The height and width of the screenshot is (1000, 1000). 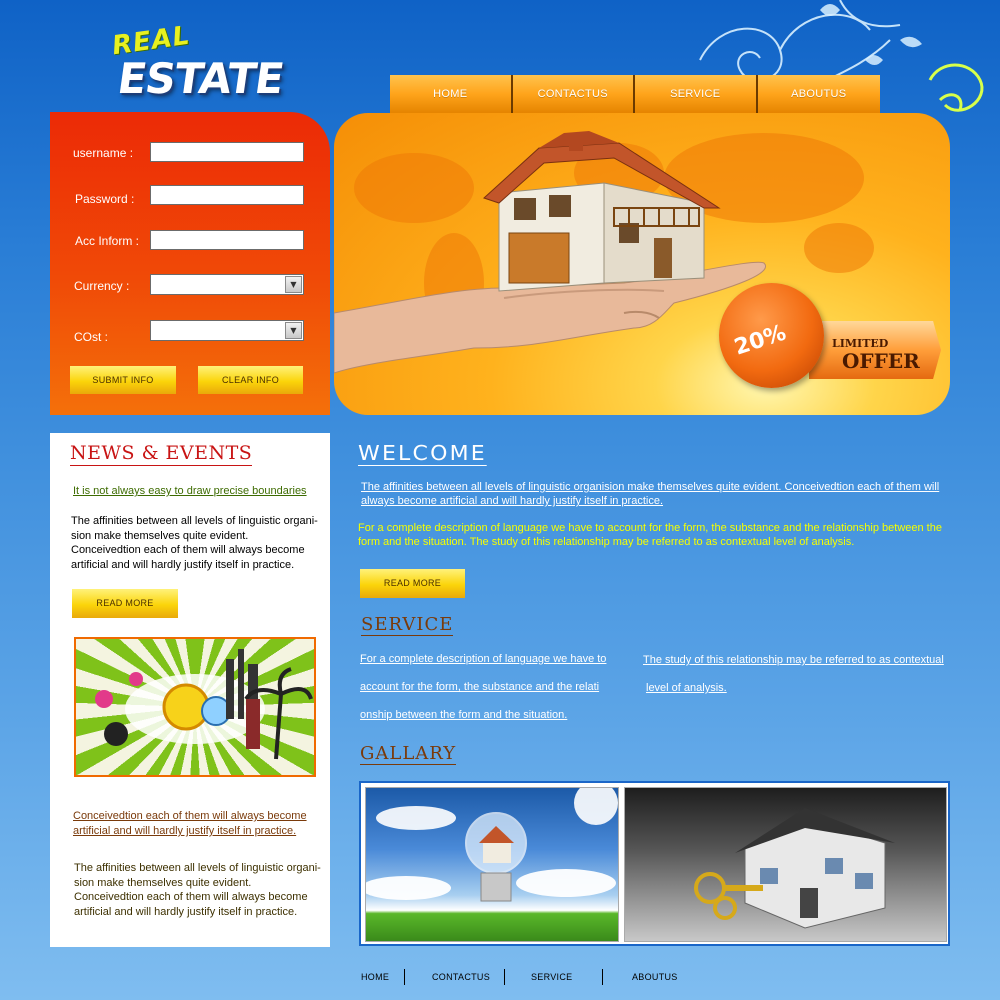 What do you see at coordinates (227, 330) in the screenshot?
I see `cost-select: ▼` at bounding box center [227, 330].